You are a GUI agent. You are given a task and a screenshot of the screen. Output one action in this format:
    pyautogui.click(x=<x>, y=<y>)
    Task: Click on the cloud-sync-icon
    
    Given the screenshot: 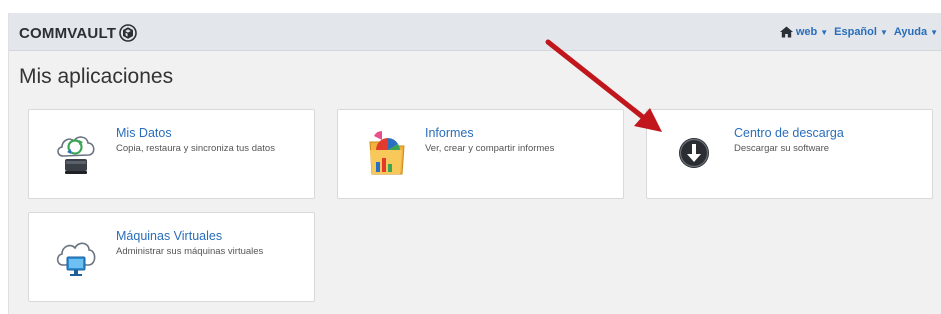 What is the action you would take?
    pyautogui.click(x=76, y=155)
    